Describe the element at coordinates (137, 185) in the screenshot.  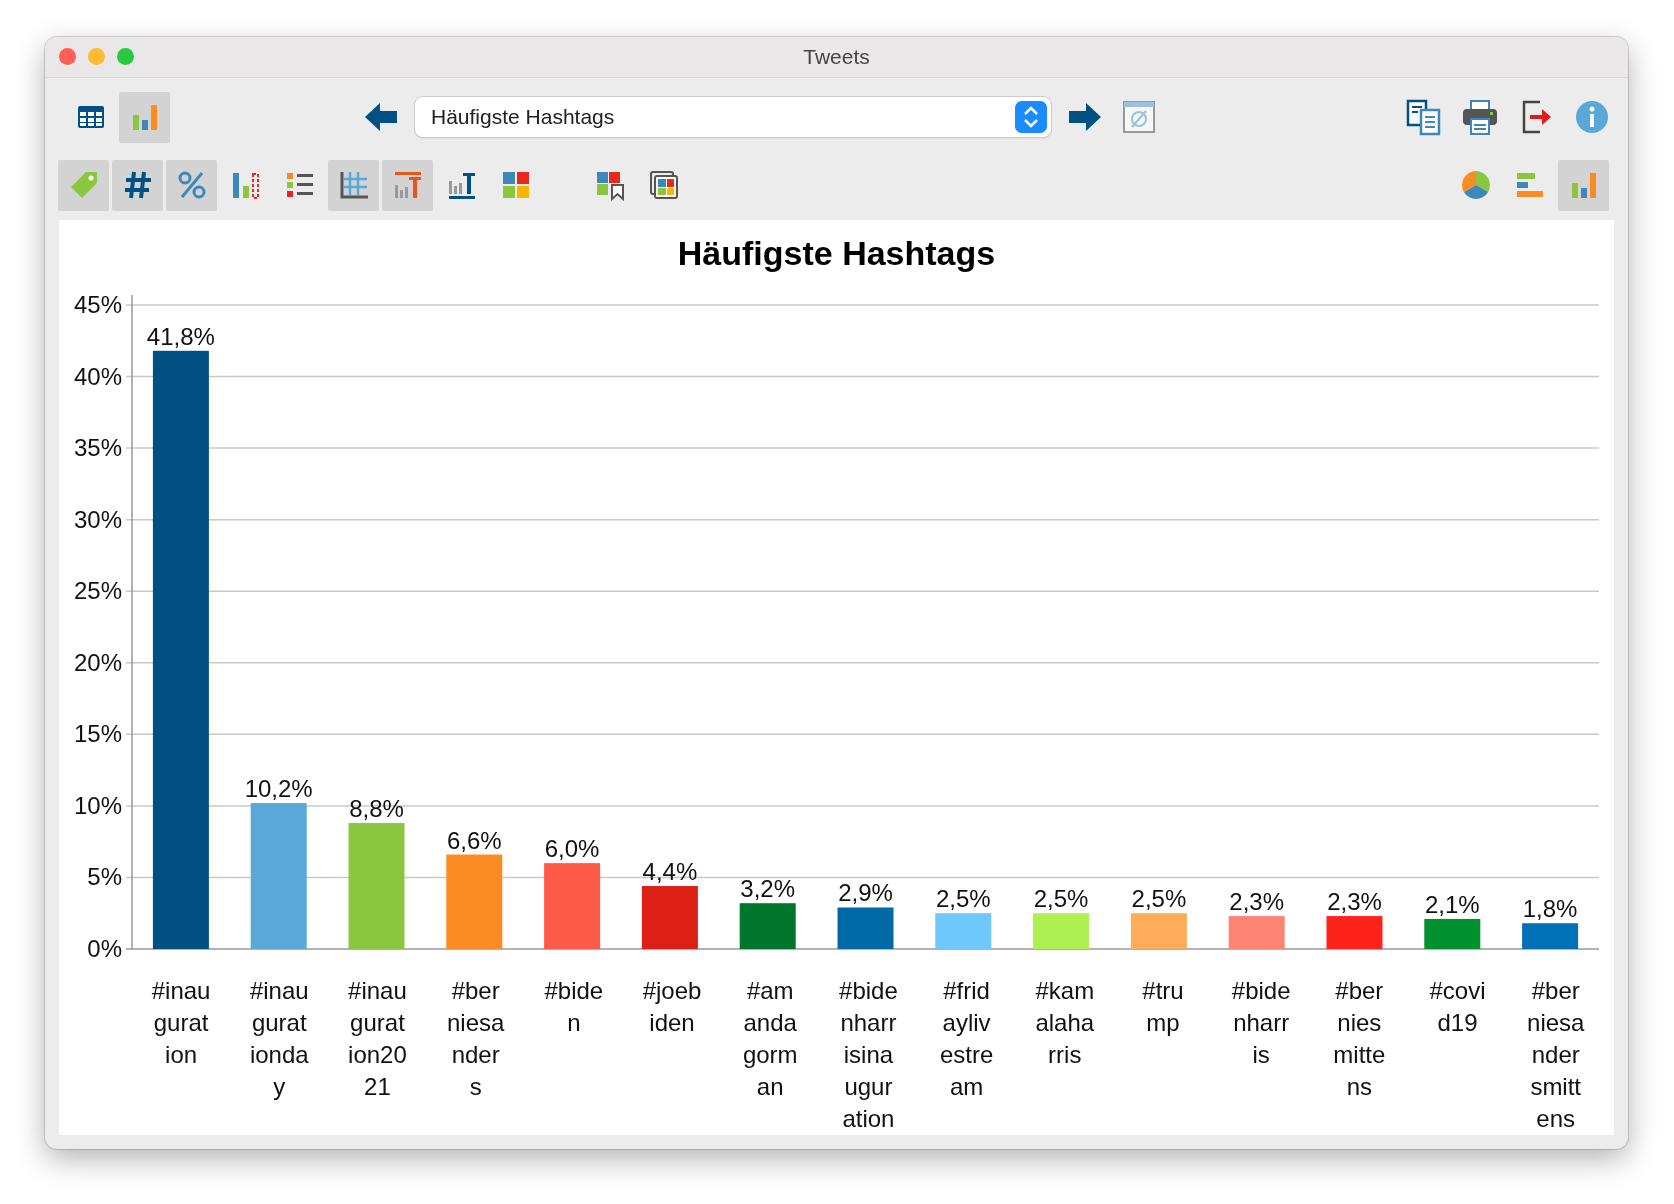
I see `hash-icon` at that location.